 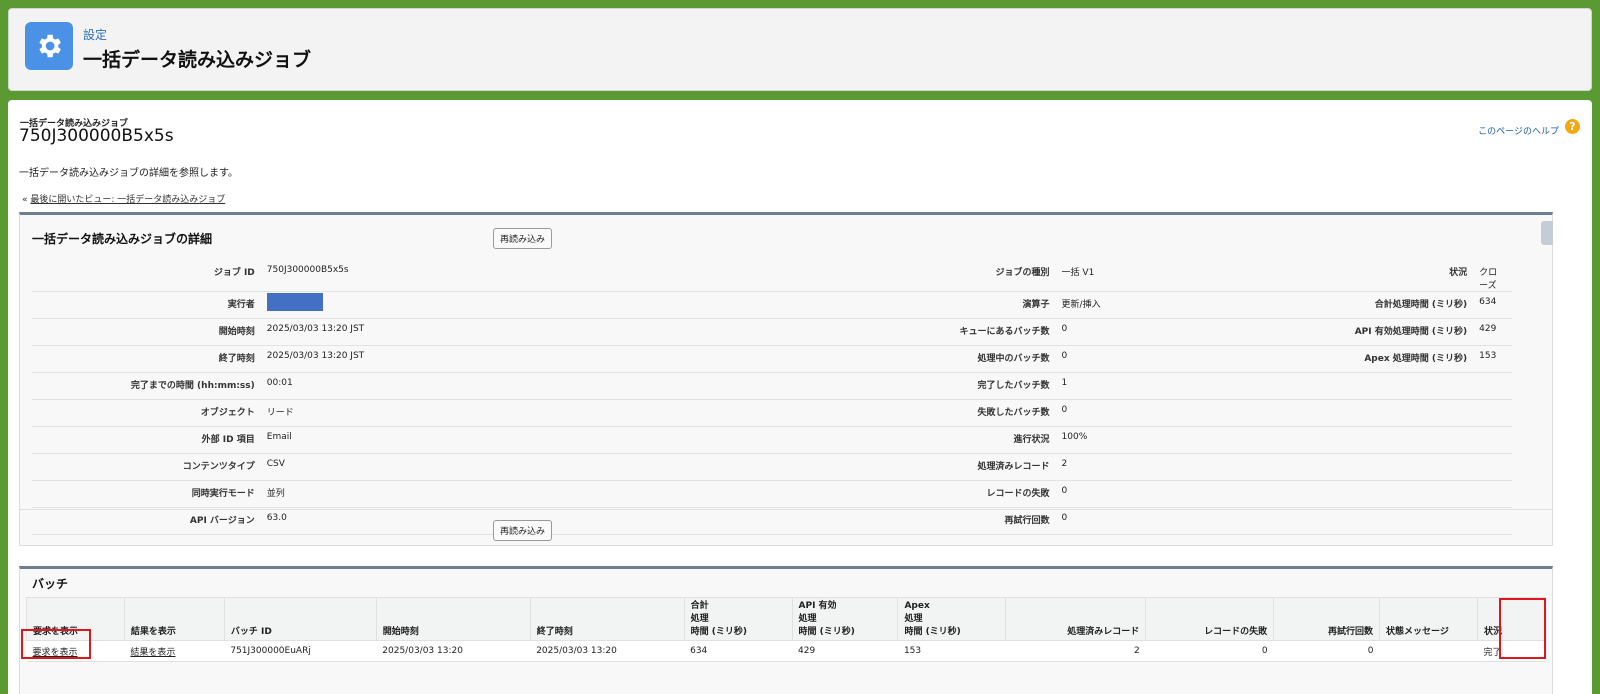 What do you see at coordinates (1428, 619) in the screenshot?
I see `column-header: 状態メッセージ` at bounding box center [1428, 619].